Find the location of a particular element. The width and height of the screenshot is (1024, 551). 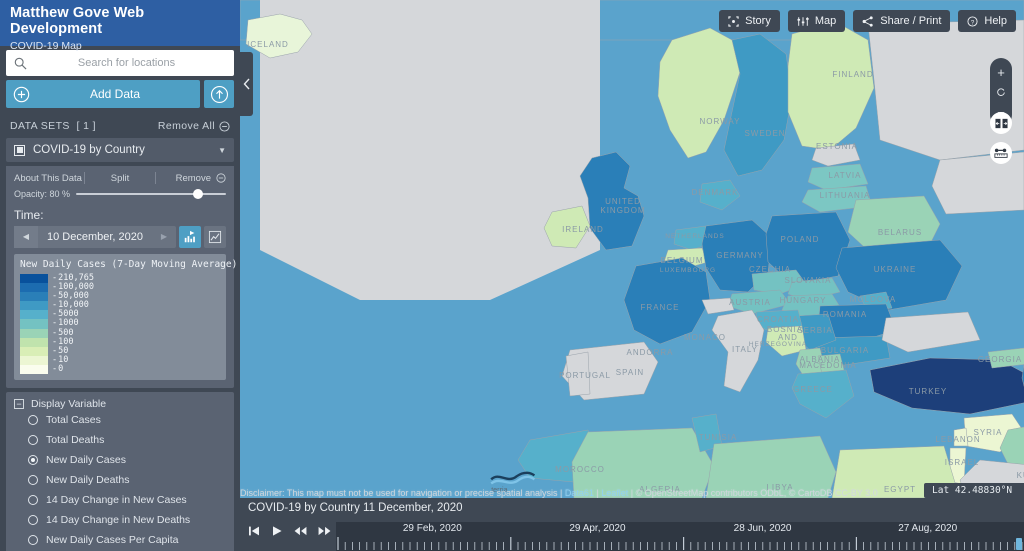

datasets-title-group: DATA SETS [ 1 ] is located at coordinates (53, 126).